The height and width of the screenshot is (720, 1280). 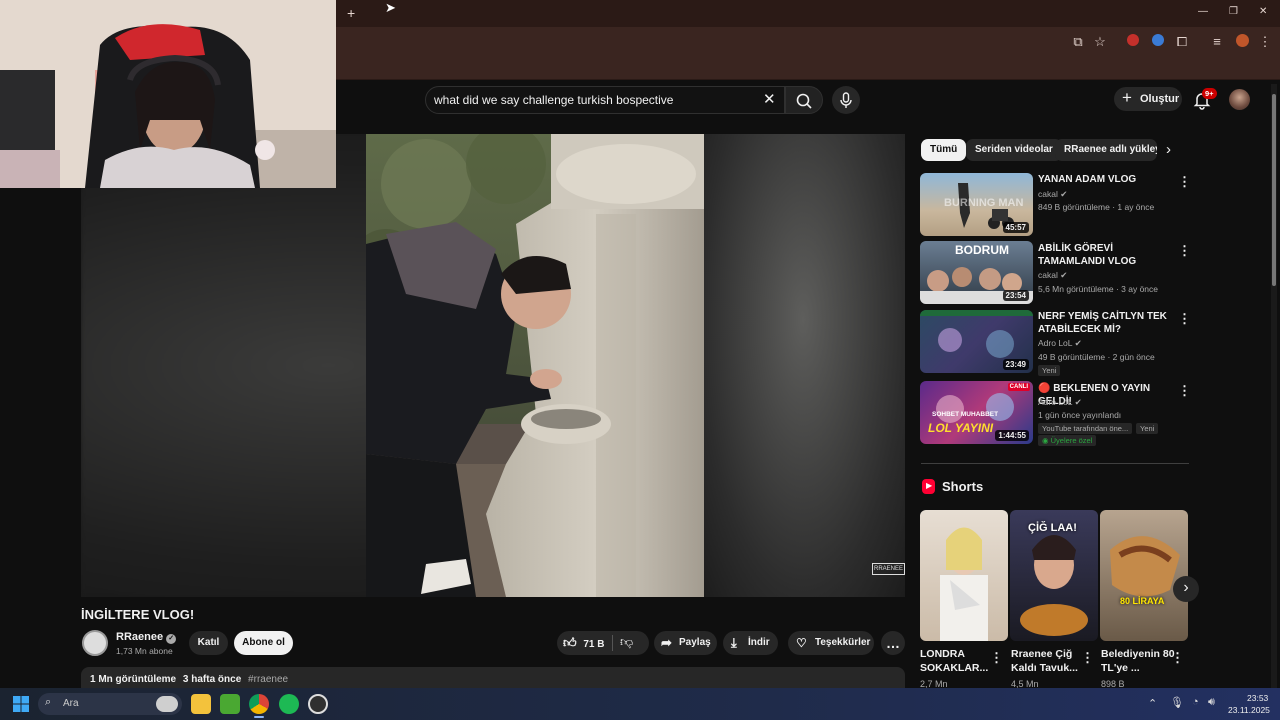 What do you see at coordinates (996, 658) in the screenshot?
I see `short-menu-icon-1: ⋮` at bounding box center [996, 658].